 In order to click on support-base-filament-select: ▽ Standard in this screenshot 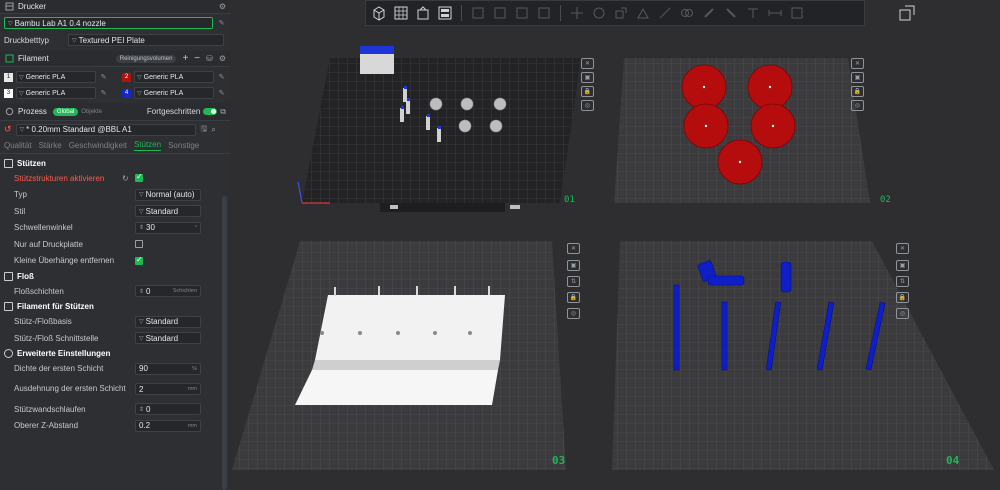, I will do `click(168, 321)`.